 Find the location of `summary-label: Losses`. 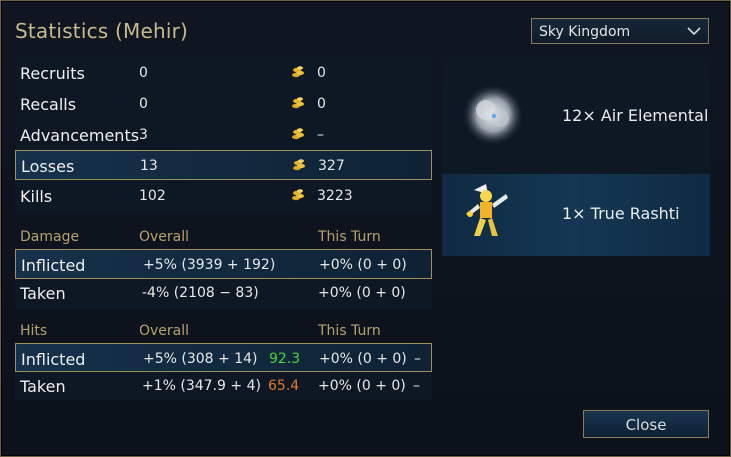

summary-label: Losses is located at coordinates (48, 166).